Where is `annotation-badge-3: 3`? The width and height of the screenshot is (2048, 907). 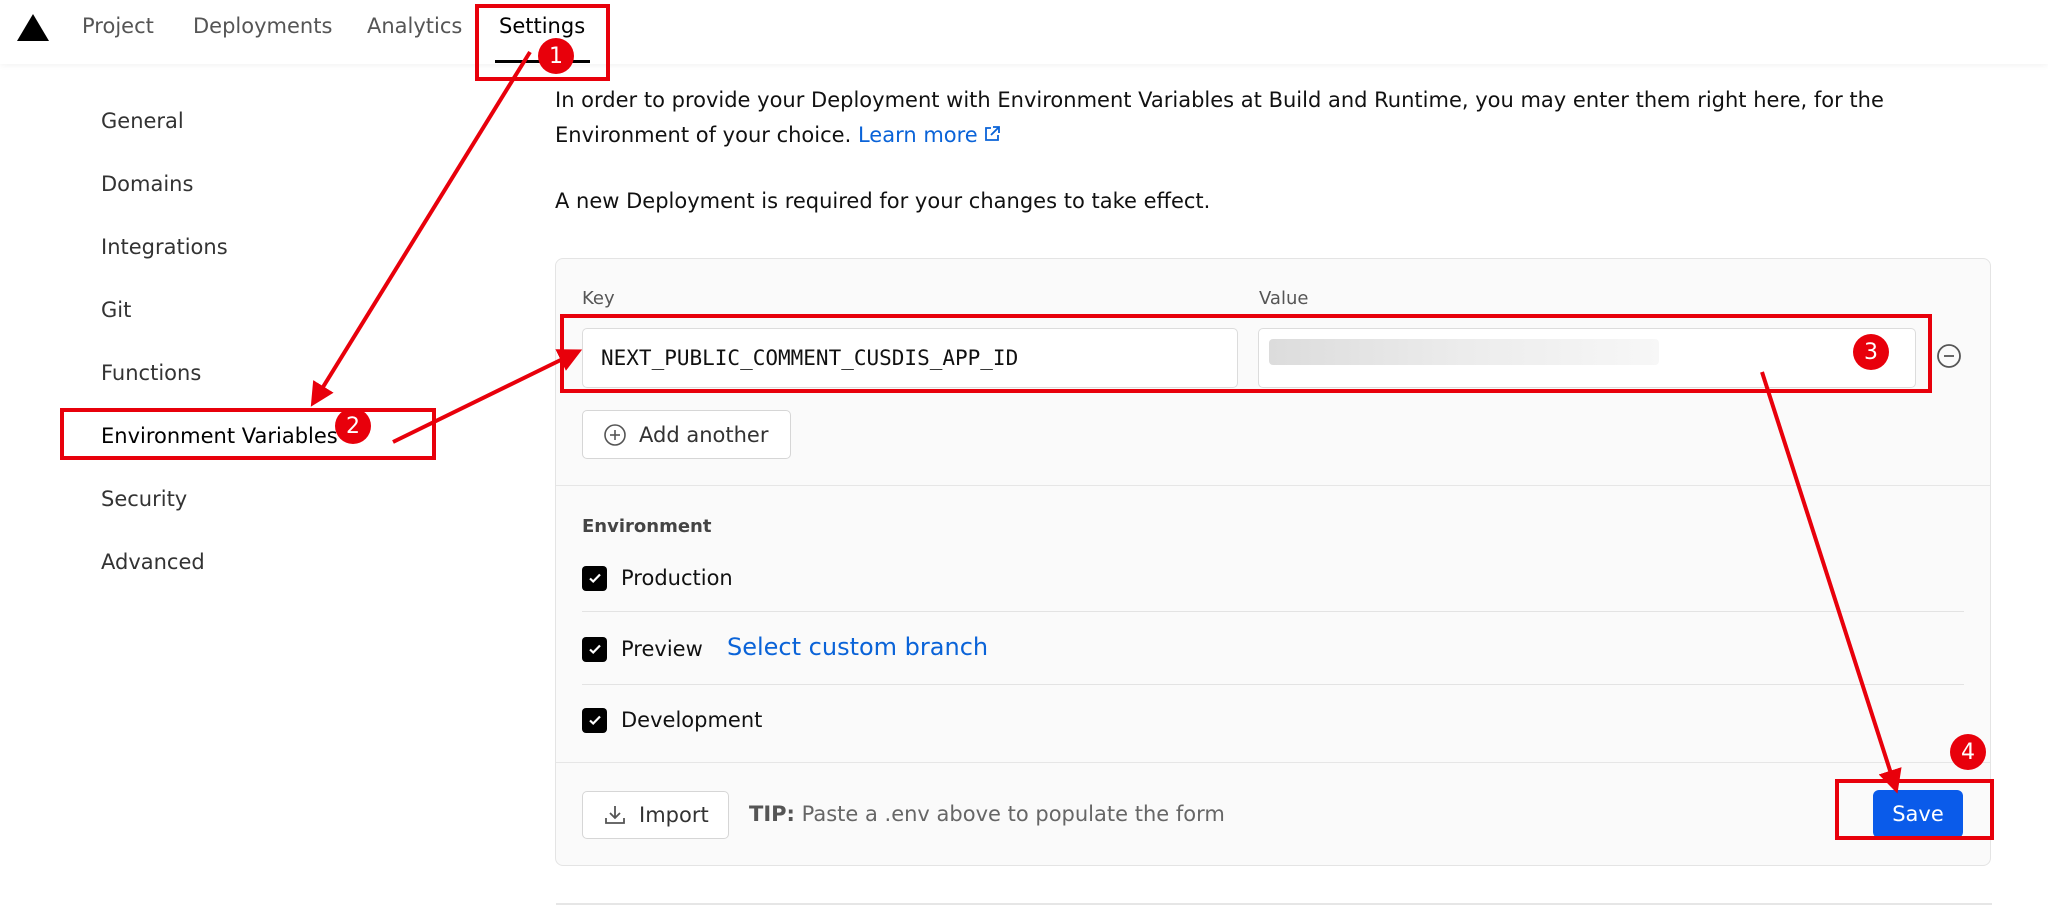
annotation-badge-3: 3 is located at coordinates (1871, 352).